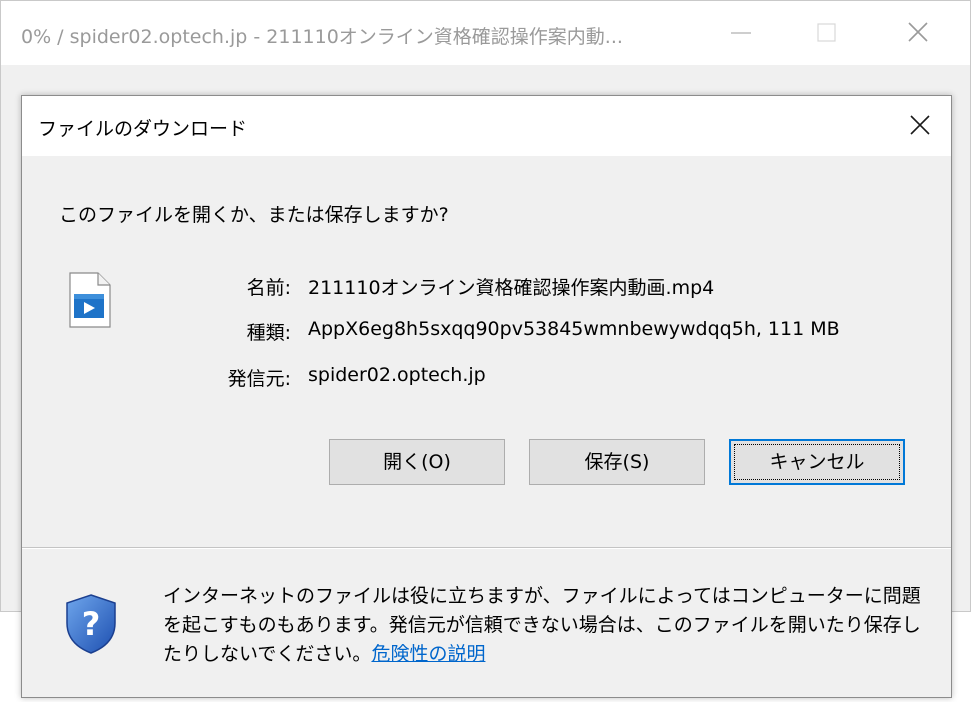 This screenshot has height=702, width=971. What do you see at coordinates (417, 462) in the screenshot?
I see `open-button: 開く(O)` at bounding box center [417, 462].